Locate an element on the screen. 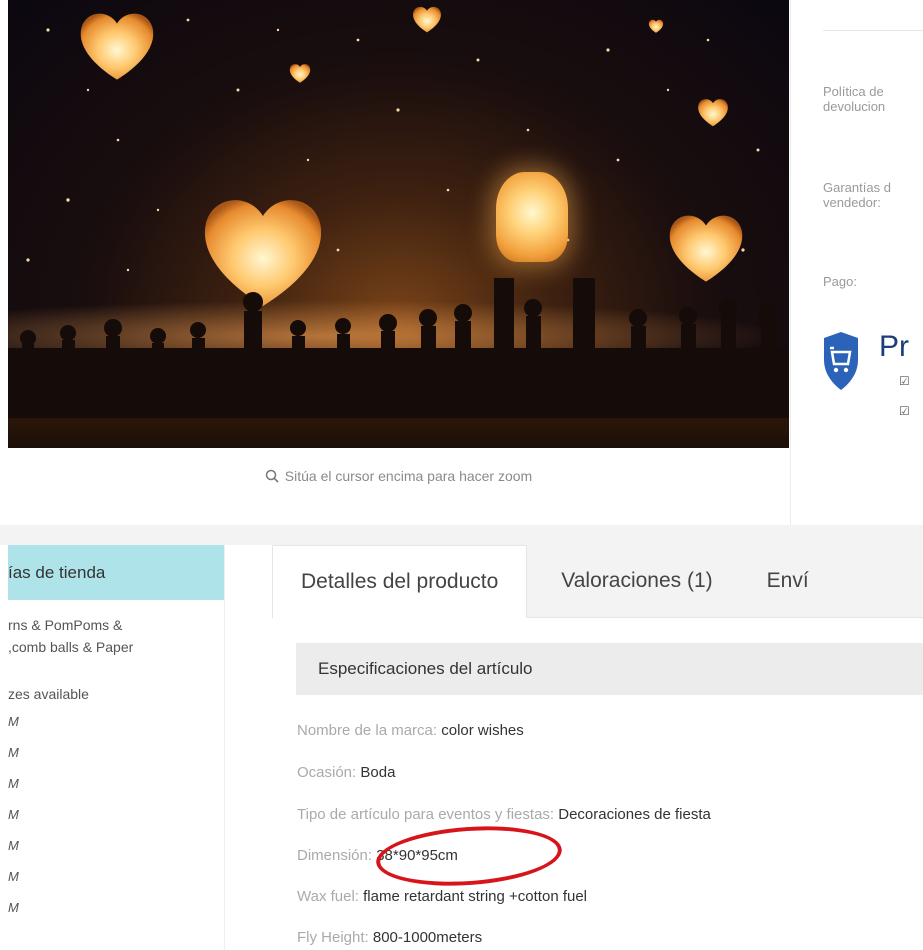 The height and width of the screenshot is (950, 923). spec-label: Dimensión: is located at coordinates (337, 855).